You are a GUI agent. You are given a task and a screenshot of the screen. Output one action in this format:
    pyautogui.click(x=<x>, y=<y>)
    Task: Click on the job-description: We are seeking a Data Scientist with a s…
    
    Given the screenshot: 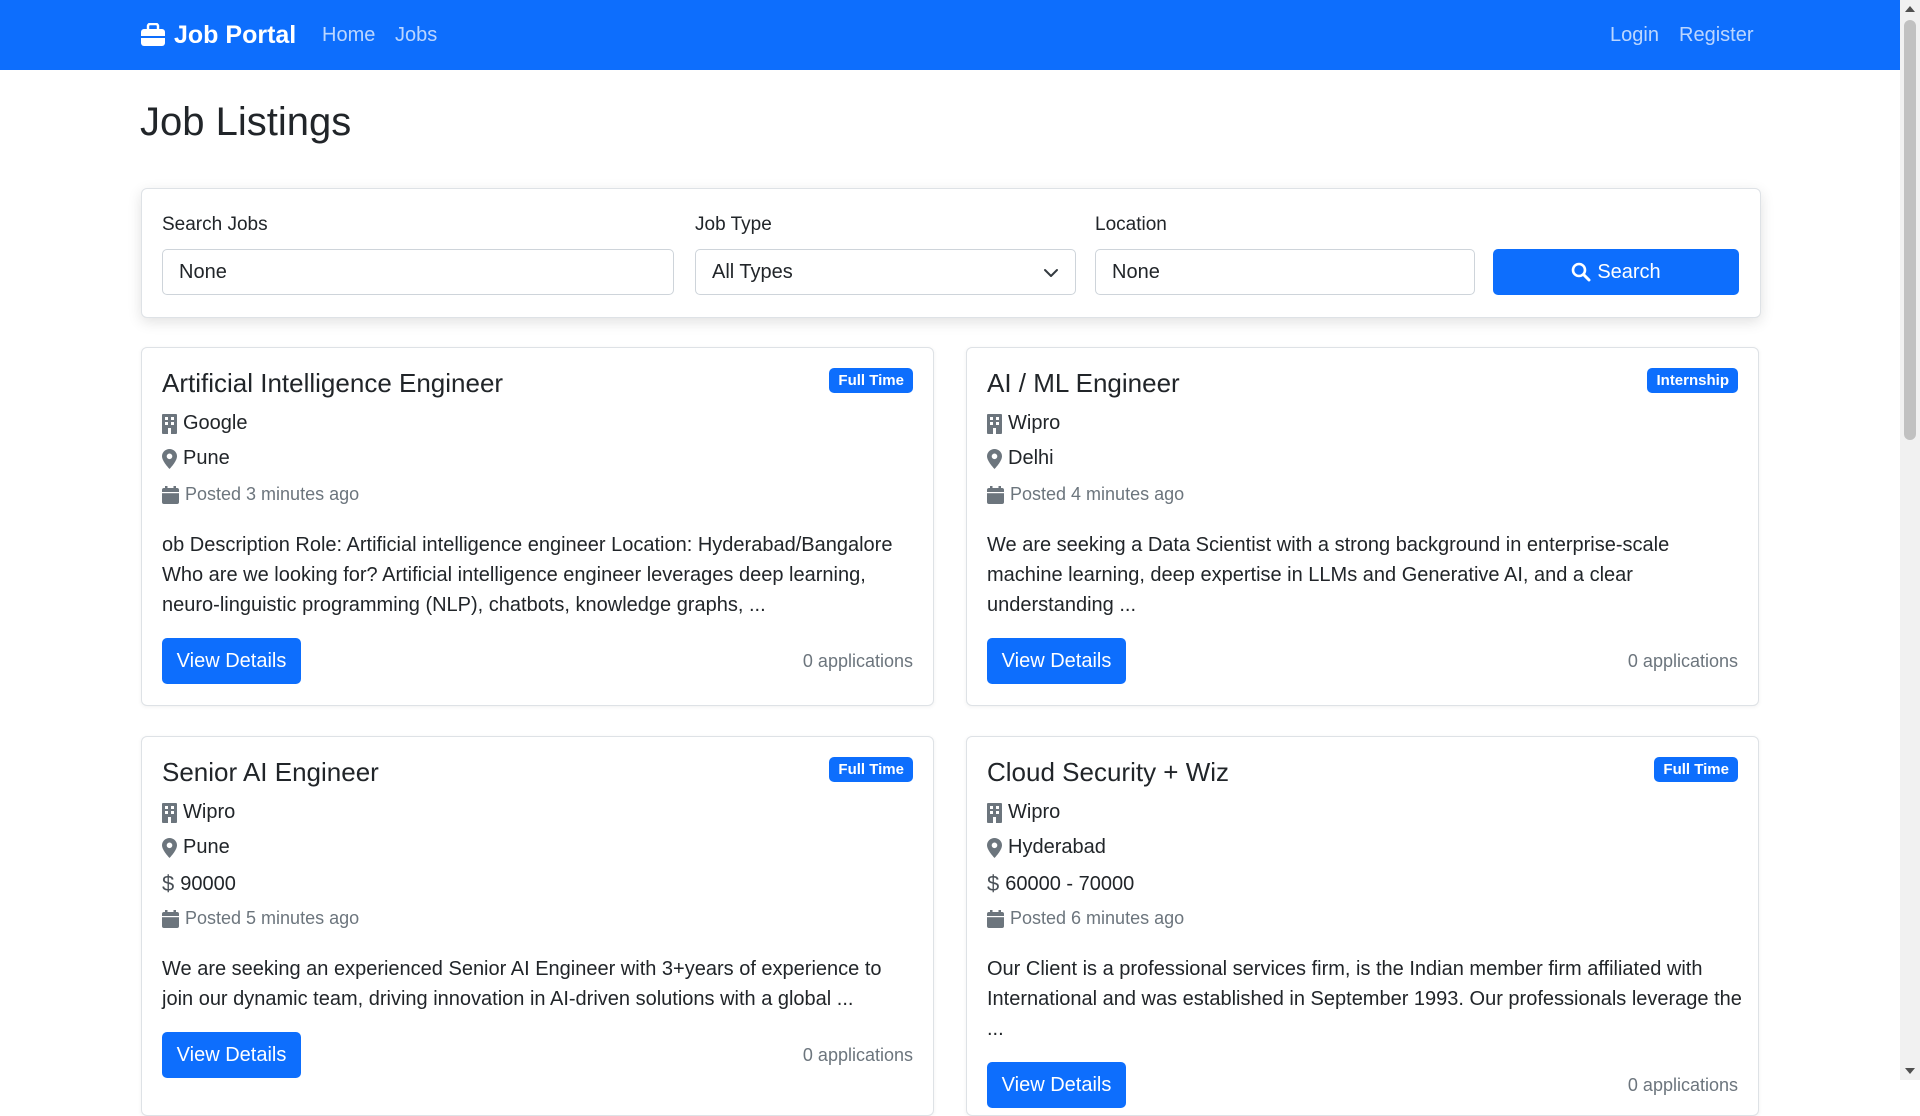 What is the action you would take?
    pyautogui.click(x=1328, y=575)
    